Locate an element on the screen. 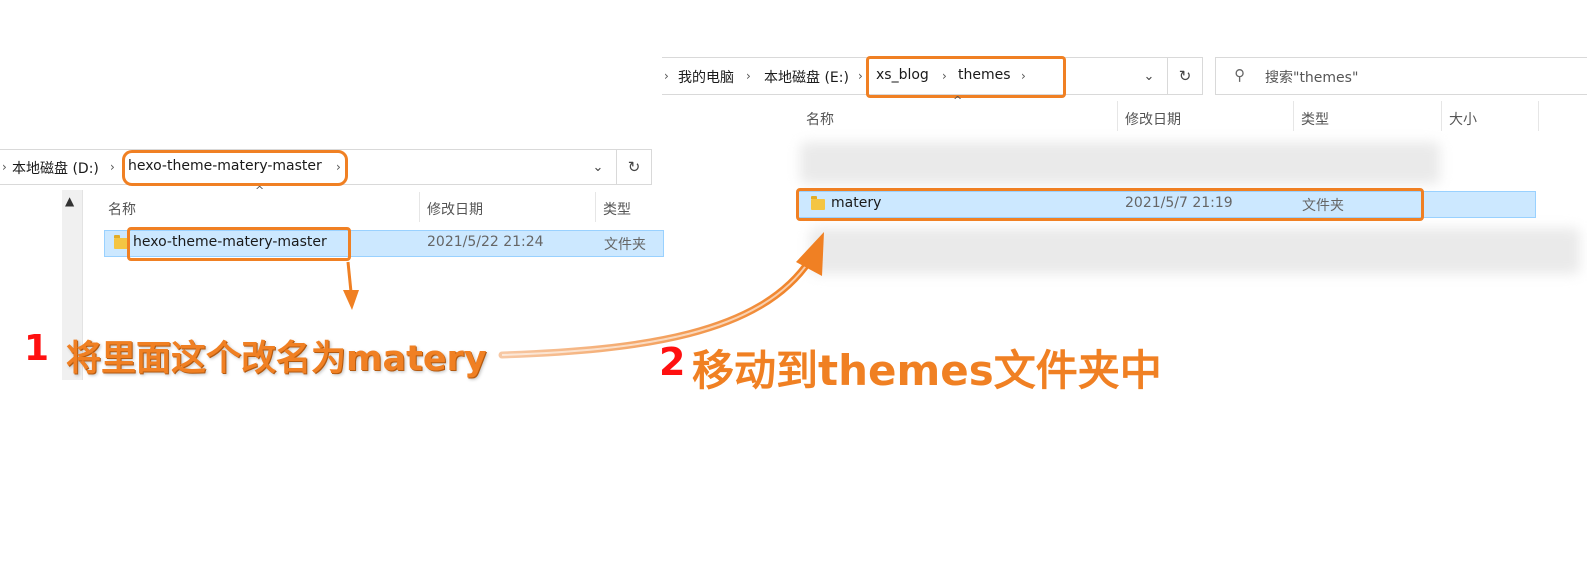 The height and width of the screenshot is (581, 1587). step1-number: 1 is located at coordinates (37, 348).